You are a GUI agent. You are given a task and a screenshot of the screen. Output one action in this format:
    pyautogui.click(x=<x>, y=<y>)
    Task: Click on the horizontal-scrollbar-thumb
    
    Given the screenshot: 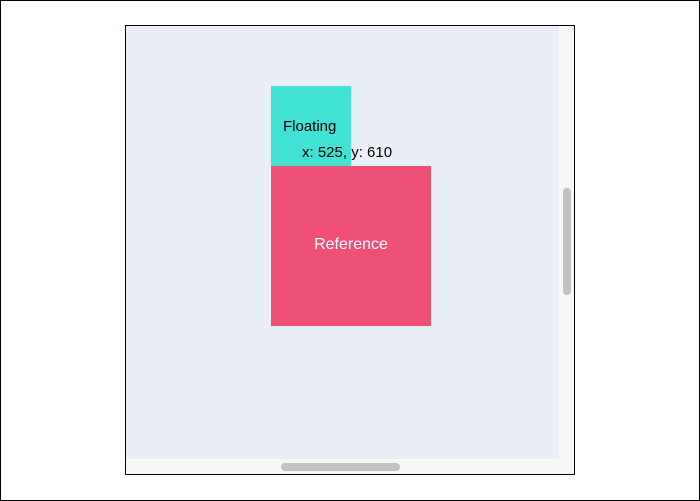 What is the action you would take?
    pyautogui.click(x=340, y=467)
    